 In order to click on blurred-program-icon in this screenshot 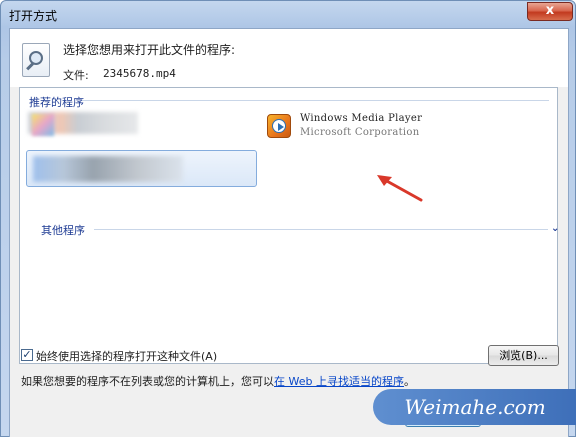, I will do `click(43, 125)`.